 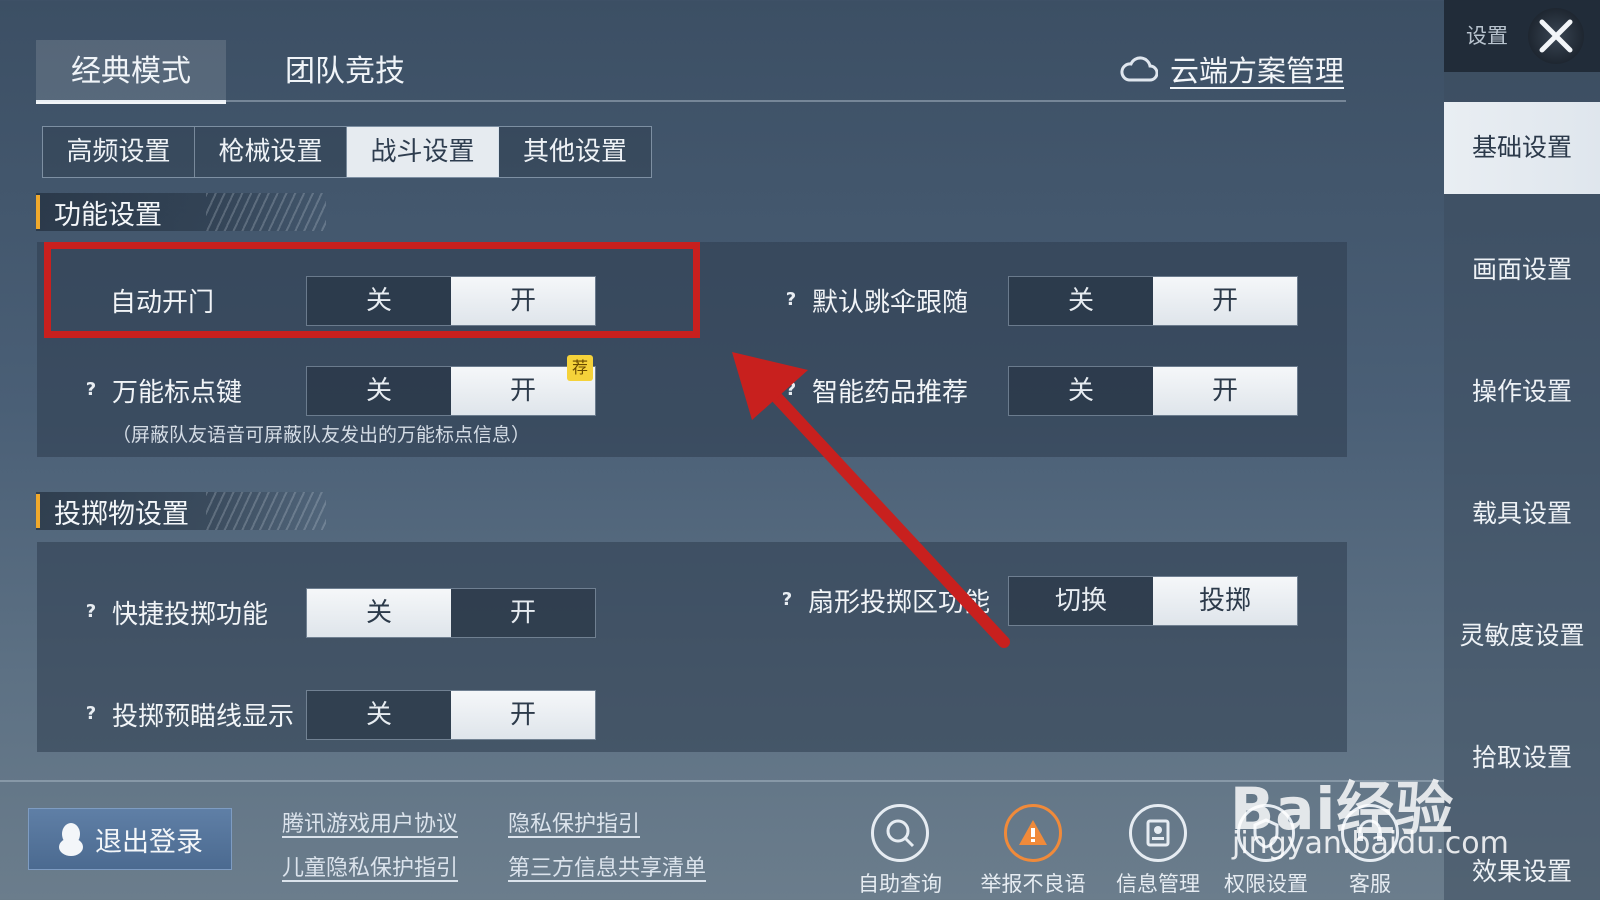 What do you see at coordinates (1487, 36) in the screenshot?
I see `sidebar-title: 设置` at bounding box center [1487, 36].